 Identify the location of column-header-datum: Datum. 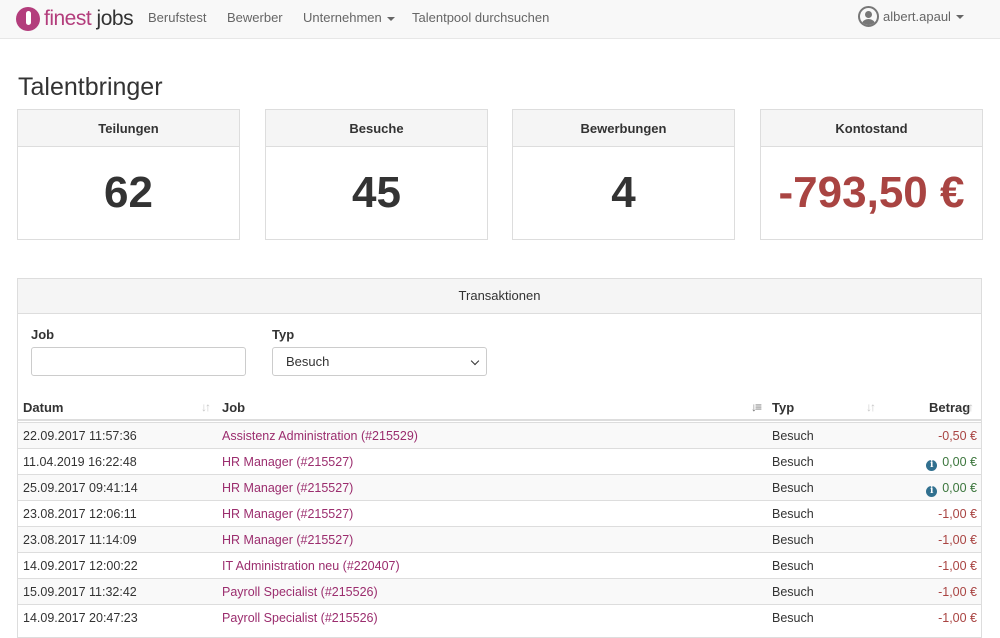
(43, 407).